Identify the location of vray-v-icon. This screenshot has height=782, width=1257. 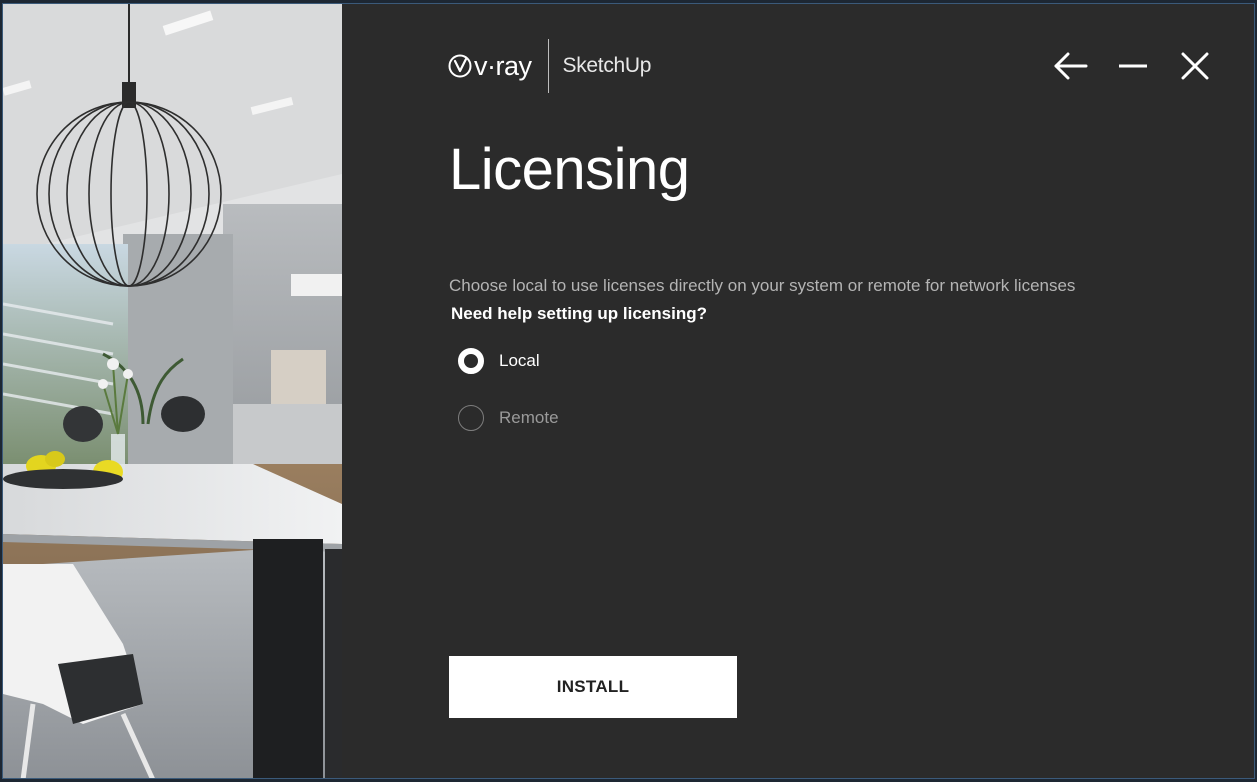
(460, 66).